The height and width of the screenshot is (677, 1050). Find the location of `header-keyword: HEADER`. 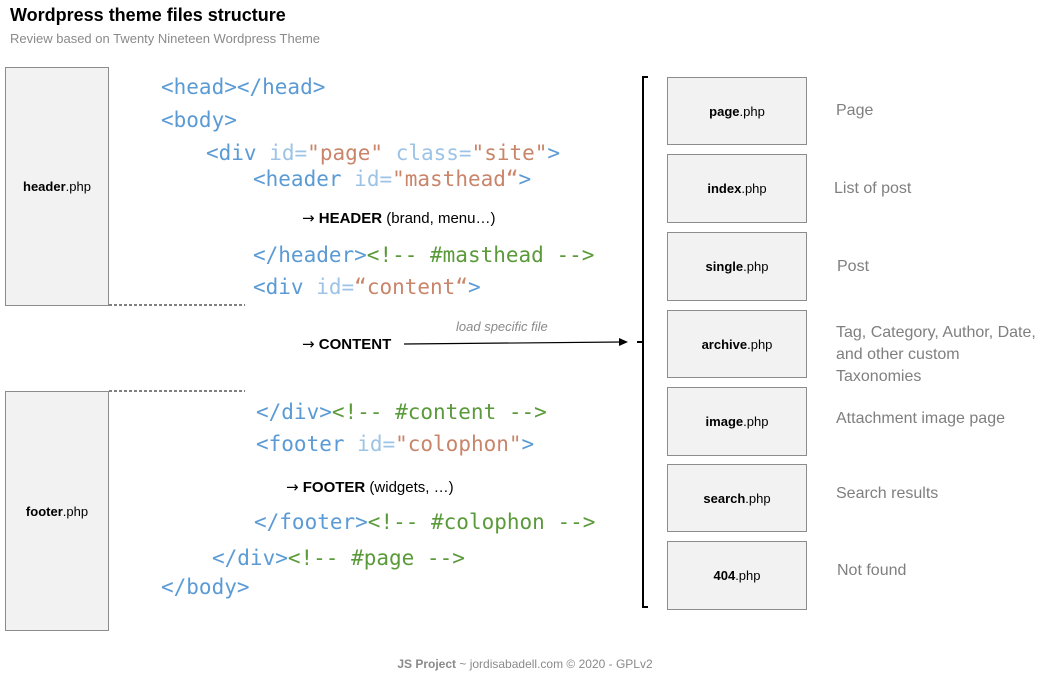

header-keyword: HEADER is located at coordinates (350, 218).